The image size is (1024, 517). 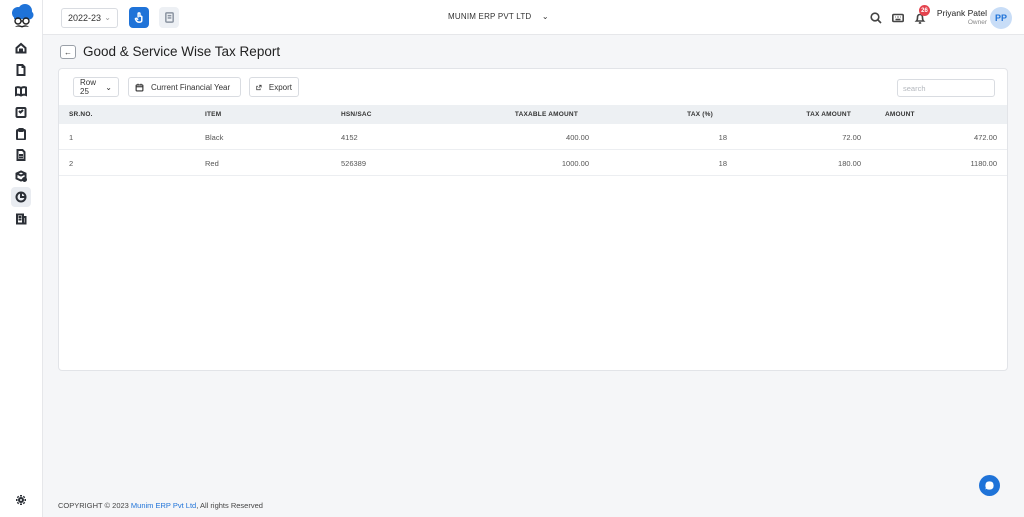 What do you see at coordinates (575, 163) in the screenshot?
I see `cell-taxable-amount: 1000.00` at bounding box center [575, 163].